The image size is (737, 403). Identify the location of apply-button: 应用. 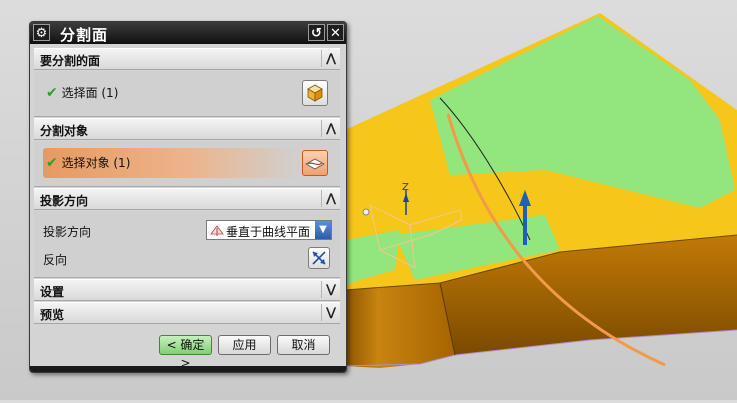
(244, 345).